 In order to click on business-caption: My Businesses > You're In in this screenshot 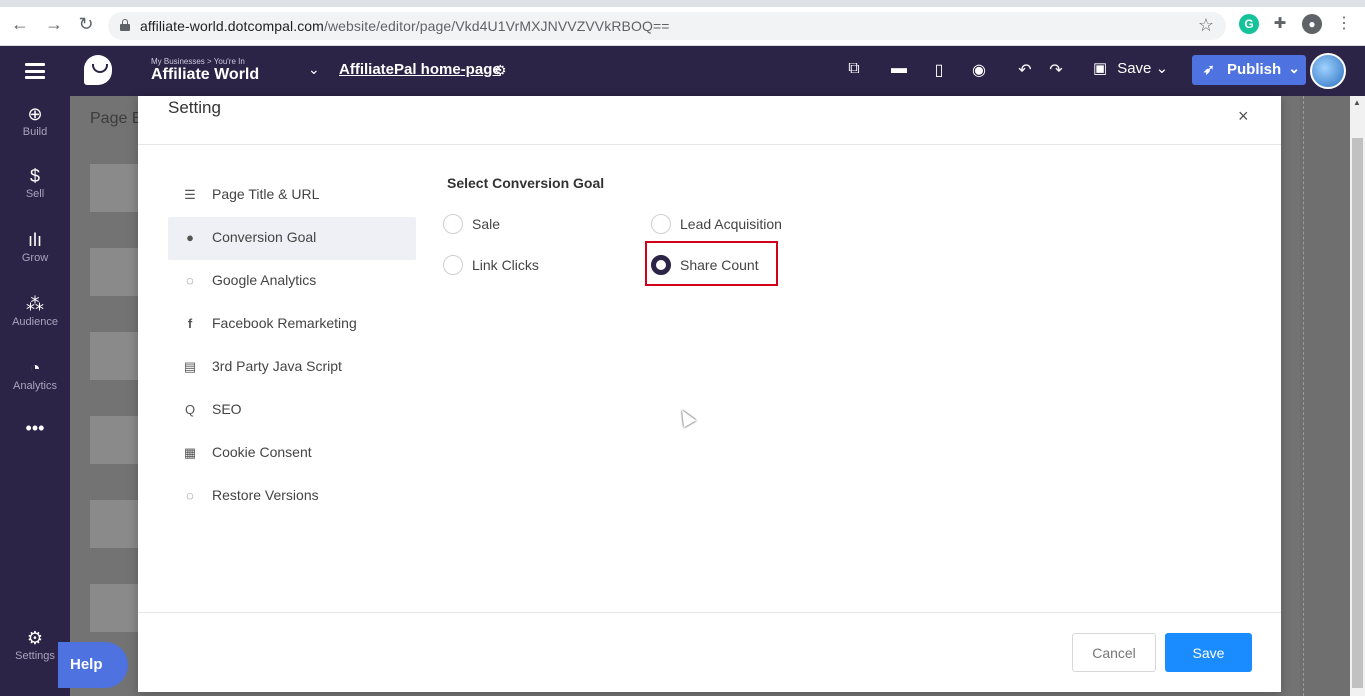, I will do `click(198, 61)`.